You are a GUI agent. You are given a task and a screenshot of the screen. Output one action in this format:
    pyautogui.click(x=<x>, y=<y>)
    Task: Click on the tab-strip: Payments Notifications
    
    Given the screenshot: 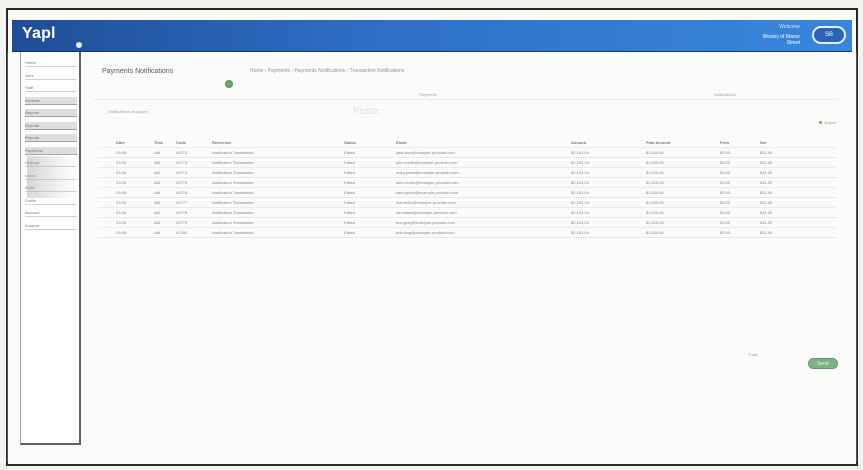 What is the action you would take?
    pyautogui.click(x=466, y=96)
    